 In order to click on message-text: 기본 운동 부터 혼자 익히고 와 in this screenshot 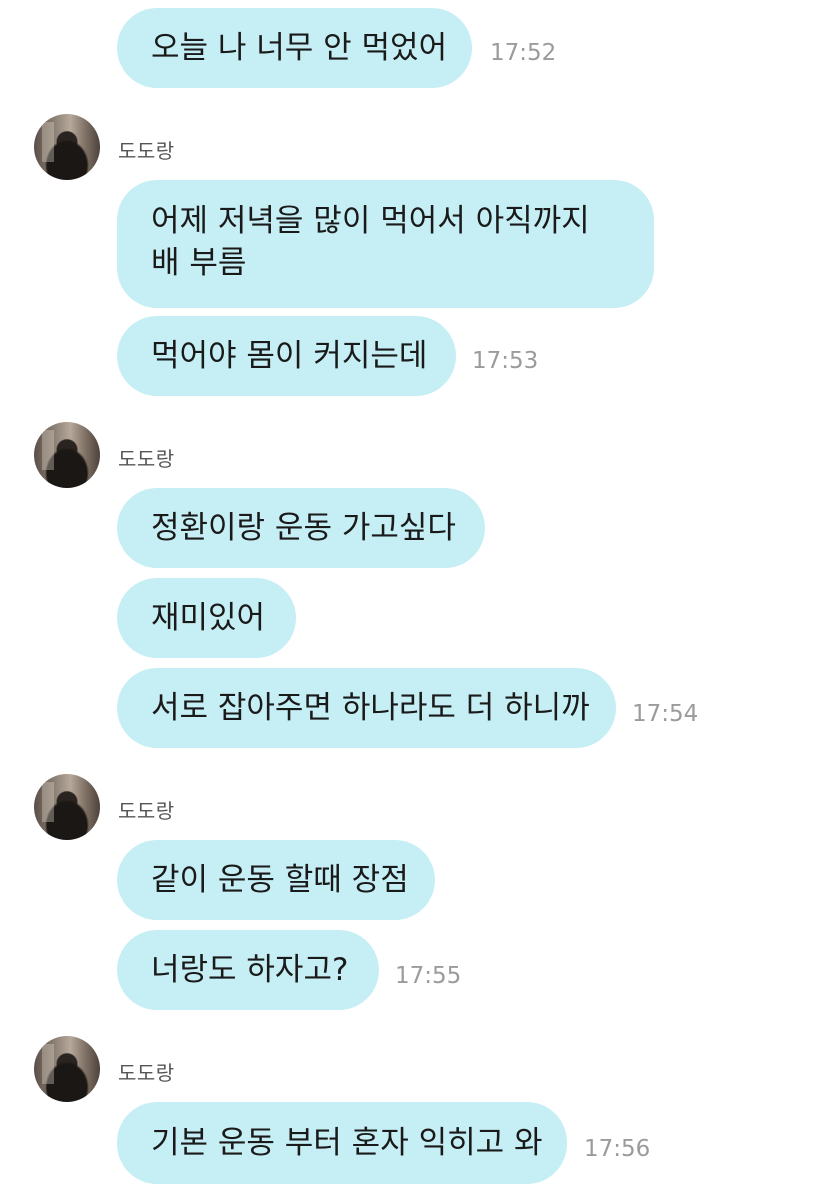, I will do `click(347, 1143)`.